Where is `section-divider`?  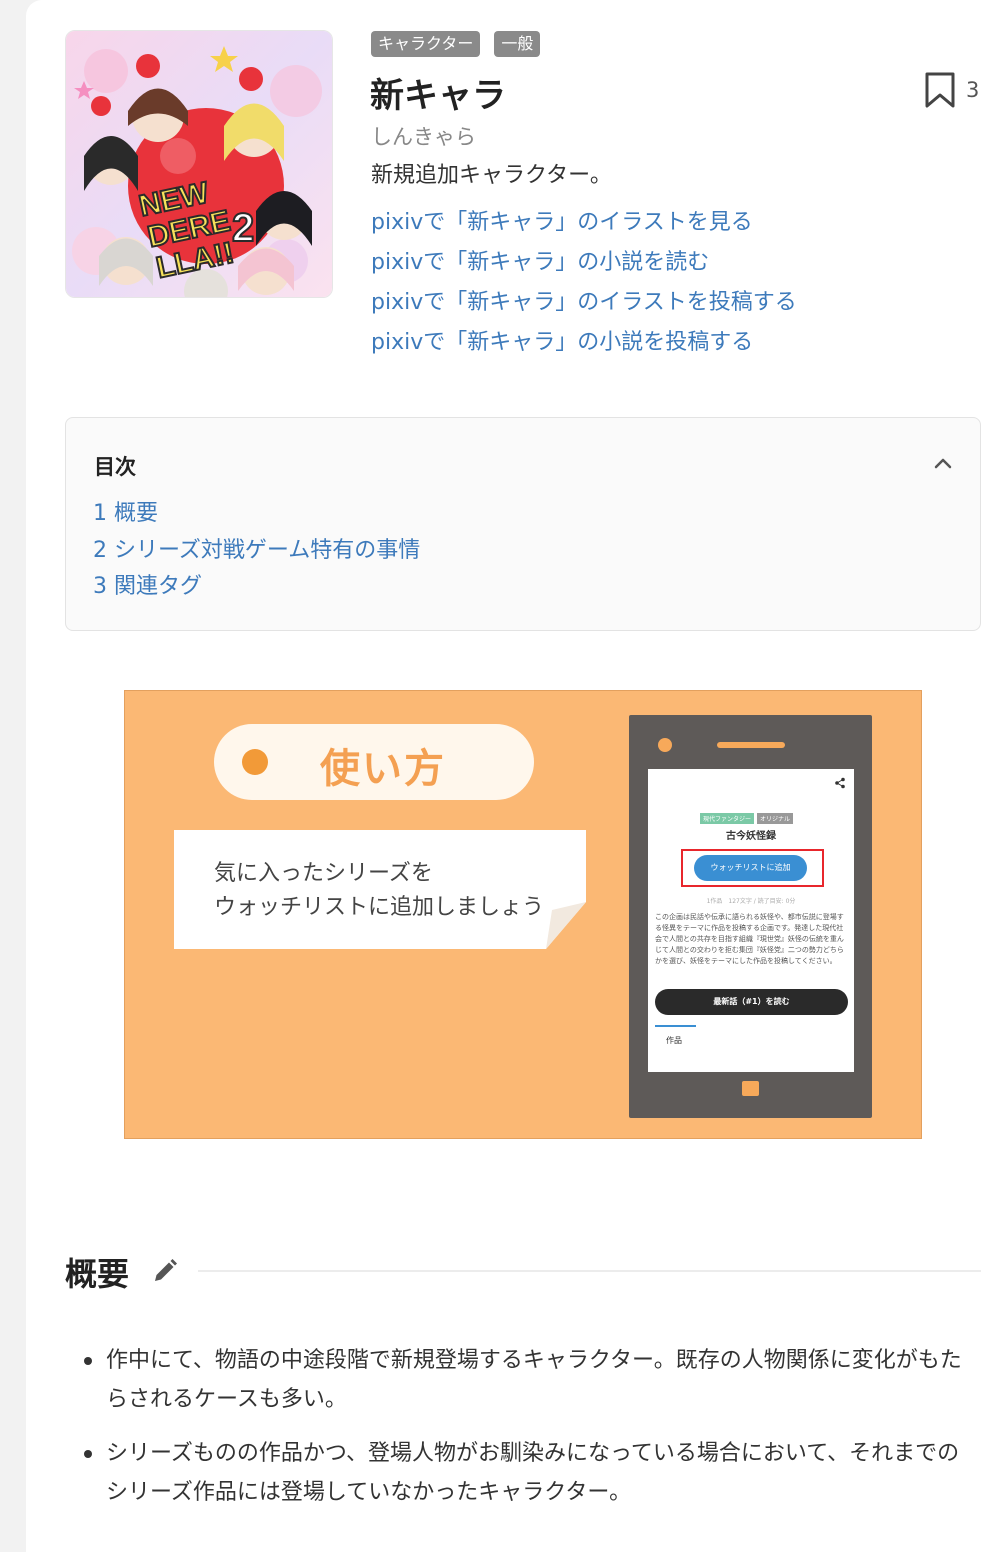
section-divider is located at coordinates (589, 1271).